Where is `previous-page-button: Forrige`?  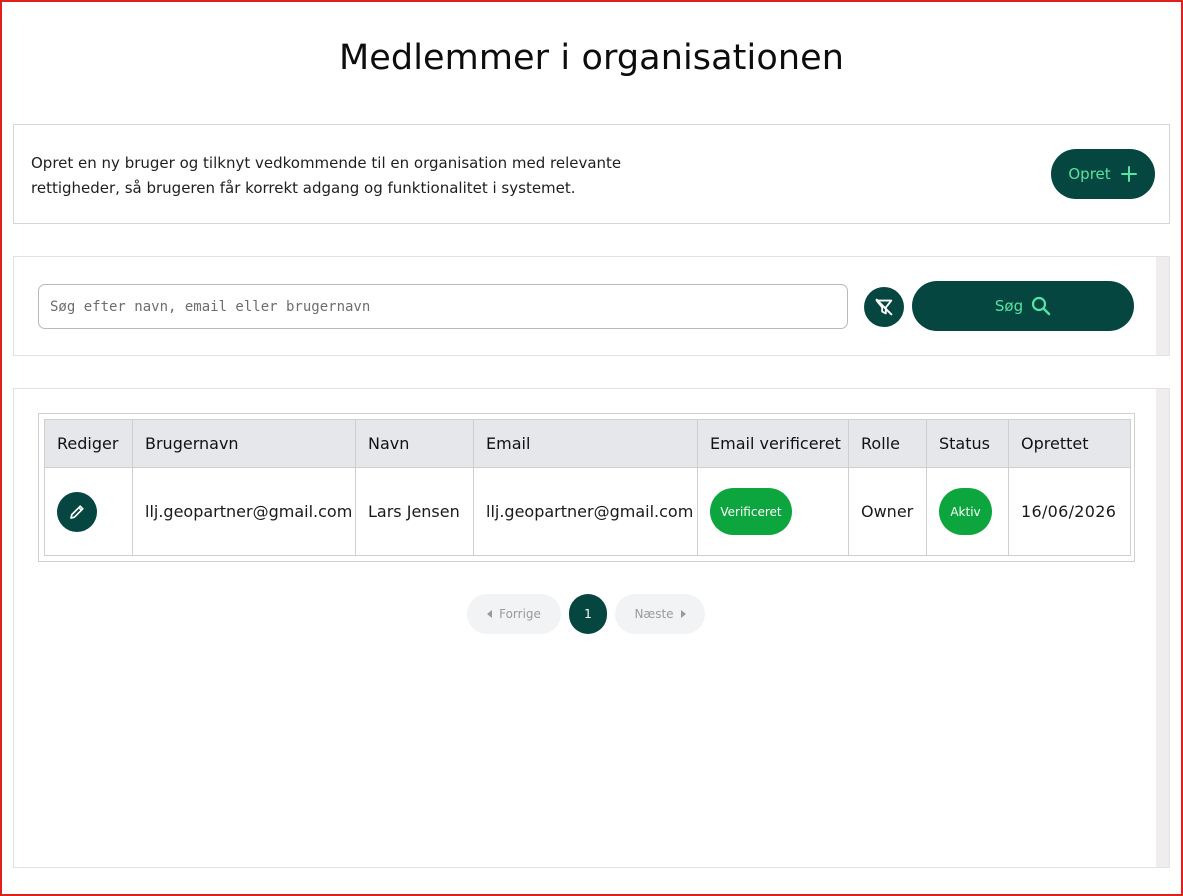 previous-page-button: Forrige is located at coordinates (514, 614).